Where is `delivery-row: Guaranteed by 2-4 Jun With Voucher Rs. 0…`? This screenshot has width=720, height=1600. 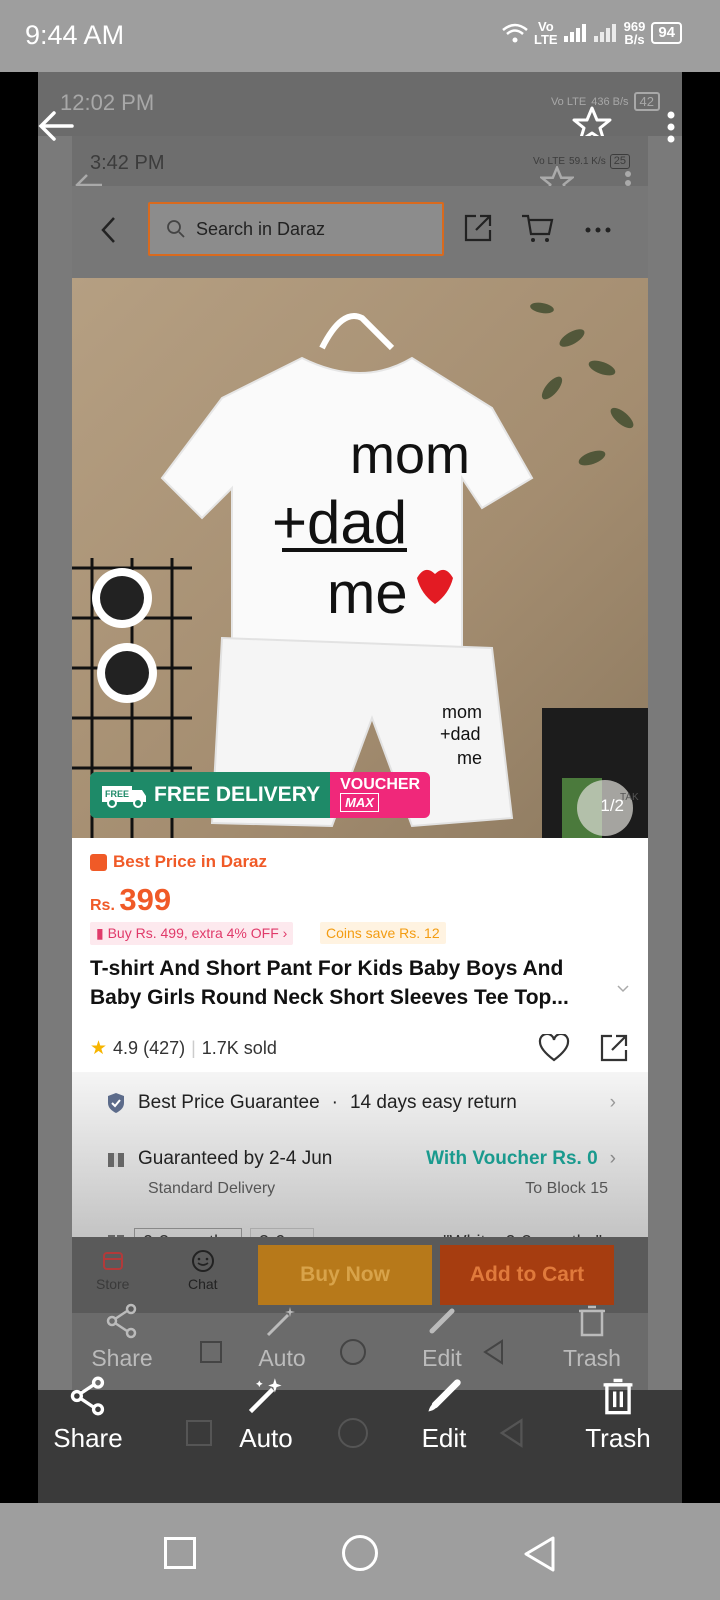 delivery-row: Guaranteed by 2-4 Jun With Voucher Rs. 0… is located at coordinates (361, 1159).